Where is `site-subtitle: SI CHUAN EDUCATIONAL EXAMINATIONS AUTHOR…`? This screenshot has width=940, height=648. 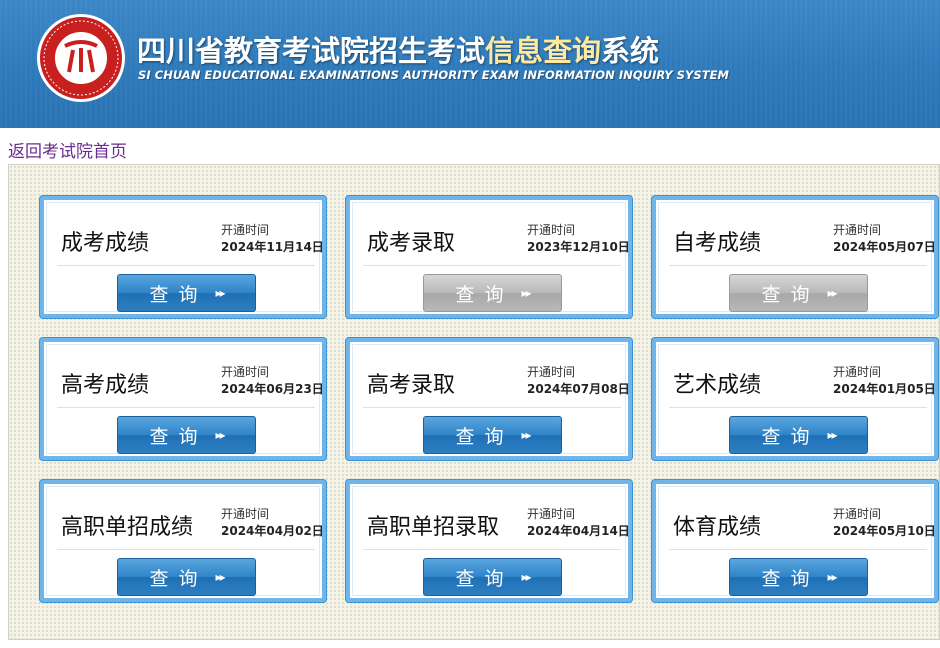
site-subtitle: SI CHUAN EDUCATIONAL EXAMINATIONS AUTHOR… is located at coordinates (434, 75).